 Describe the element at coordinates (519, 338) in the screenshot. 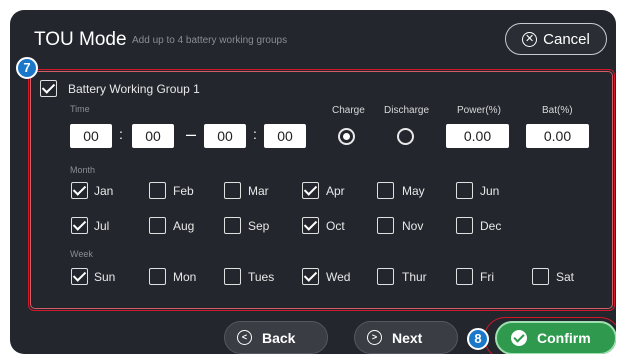

I see `check-circle-icon` at that location.